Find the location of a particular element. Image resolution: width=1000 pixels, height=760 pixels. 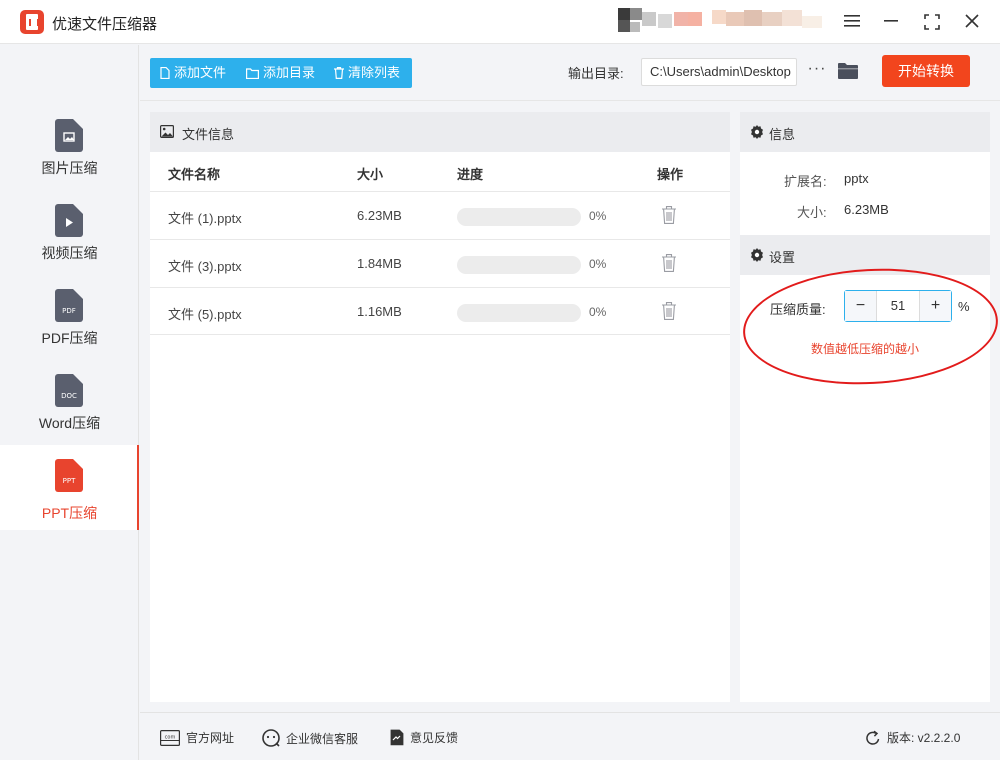

video-file-icon is located at coordinates (69, 220).